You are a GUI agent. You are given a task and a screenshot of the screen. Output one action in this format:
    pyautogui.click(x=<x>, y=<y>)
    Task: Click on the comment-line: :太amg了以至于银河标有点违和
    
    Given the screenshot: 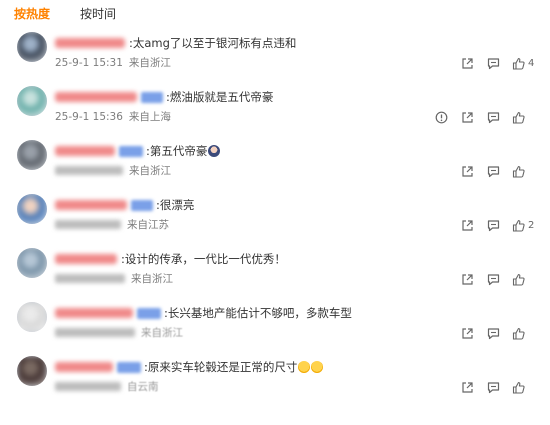 What is the action you would take?
    pyautogui.click(x=175, y=43)
    